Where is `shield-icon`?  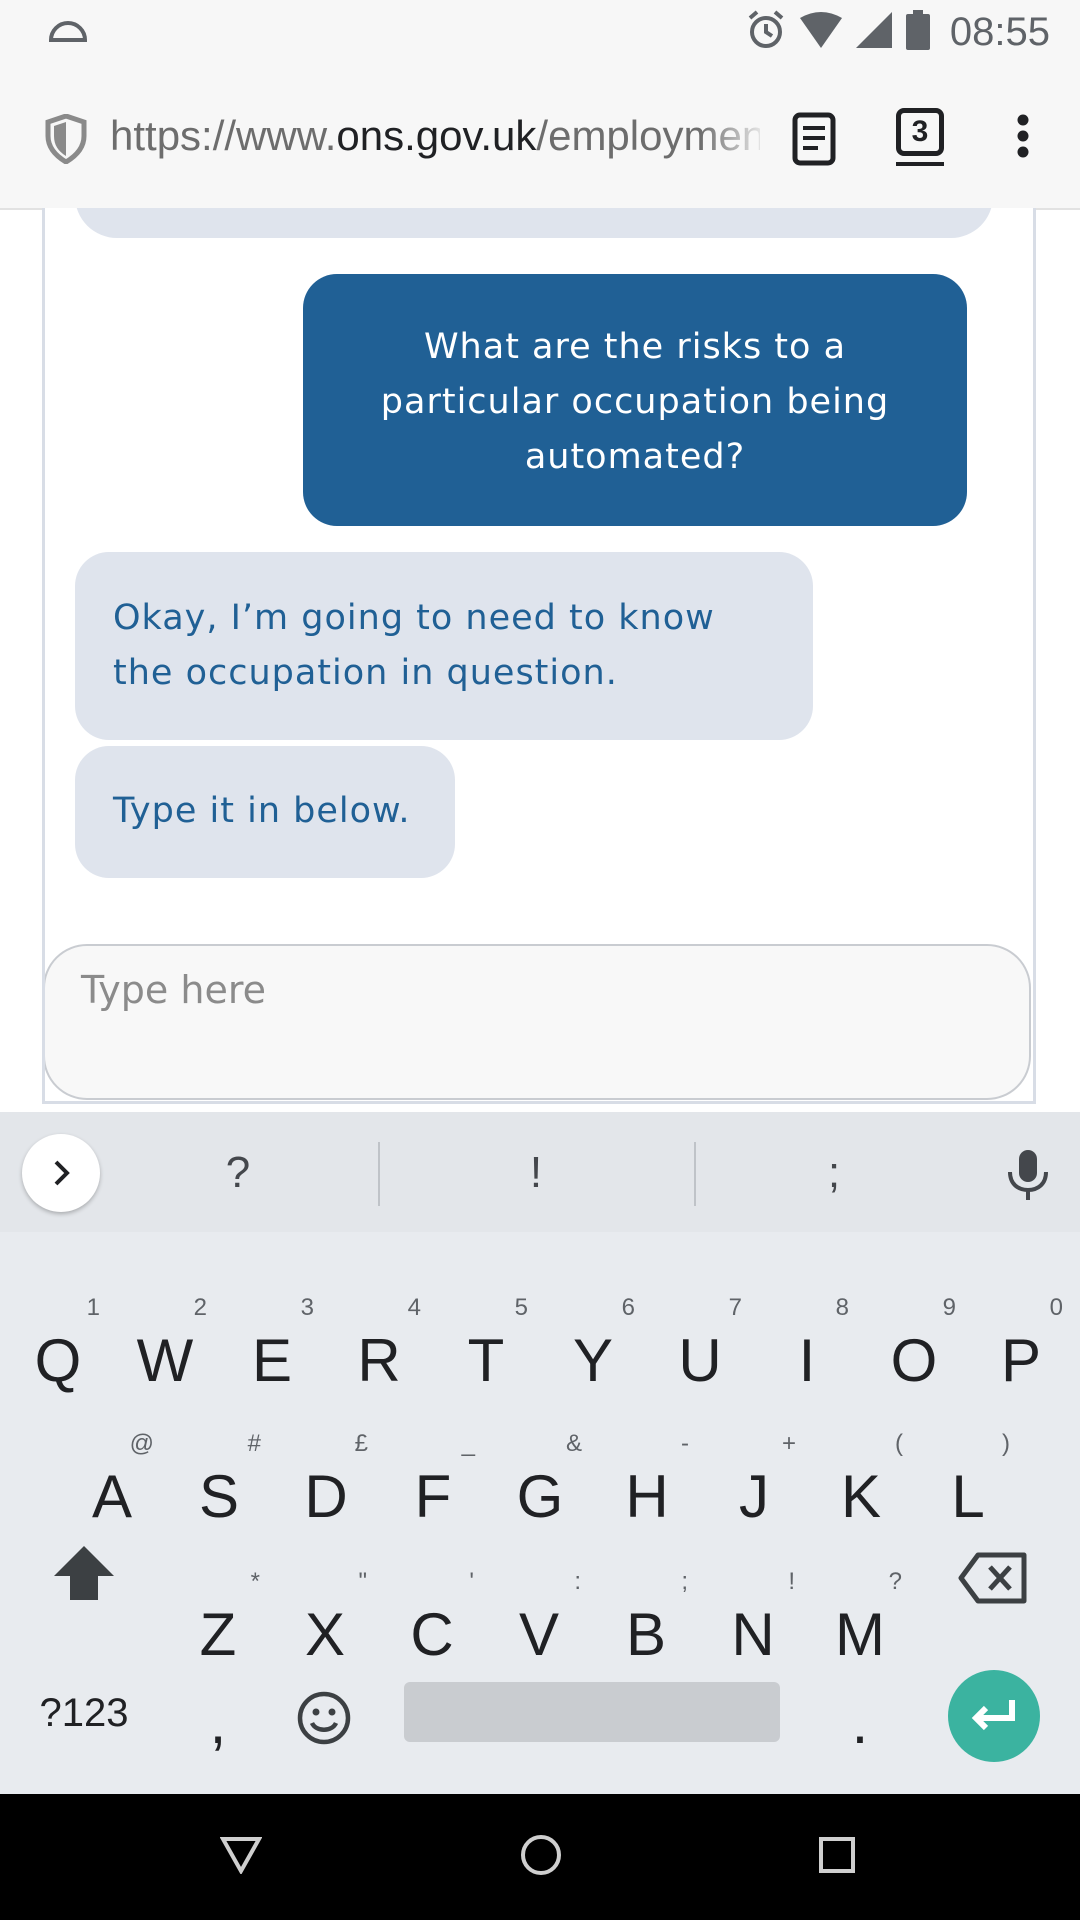
shield-icon is located at coordinates (66, 140).